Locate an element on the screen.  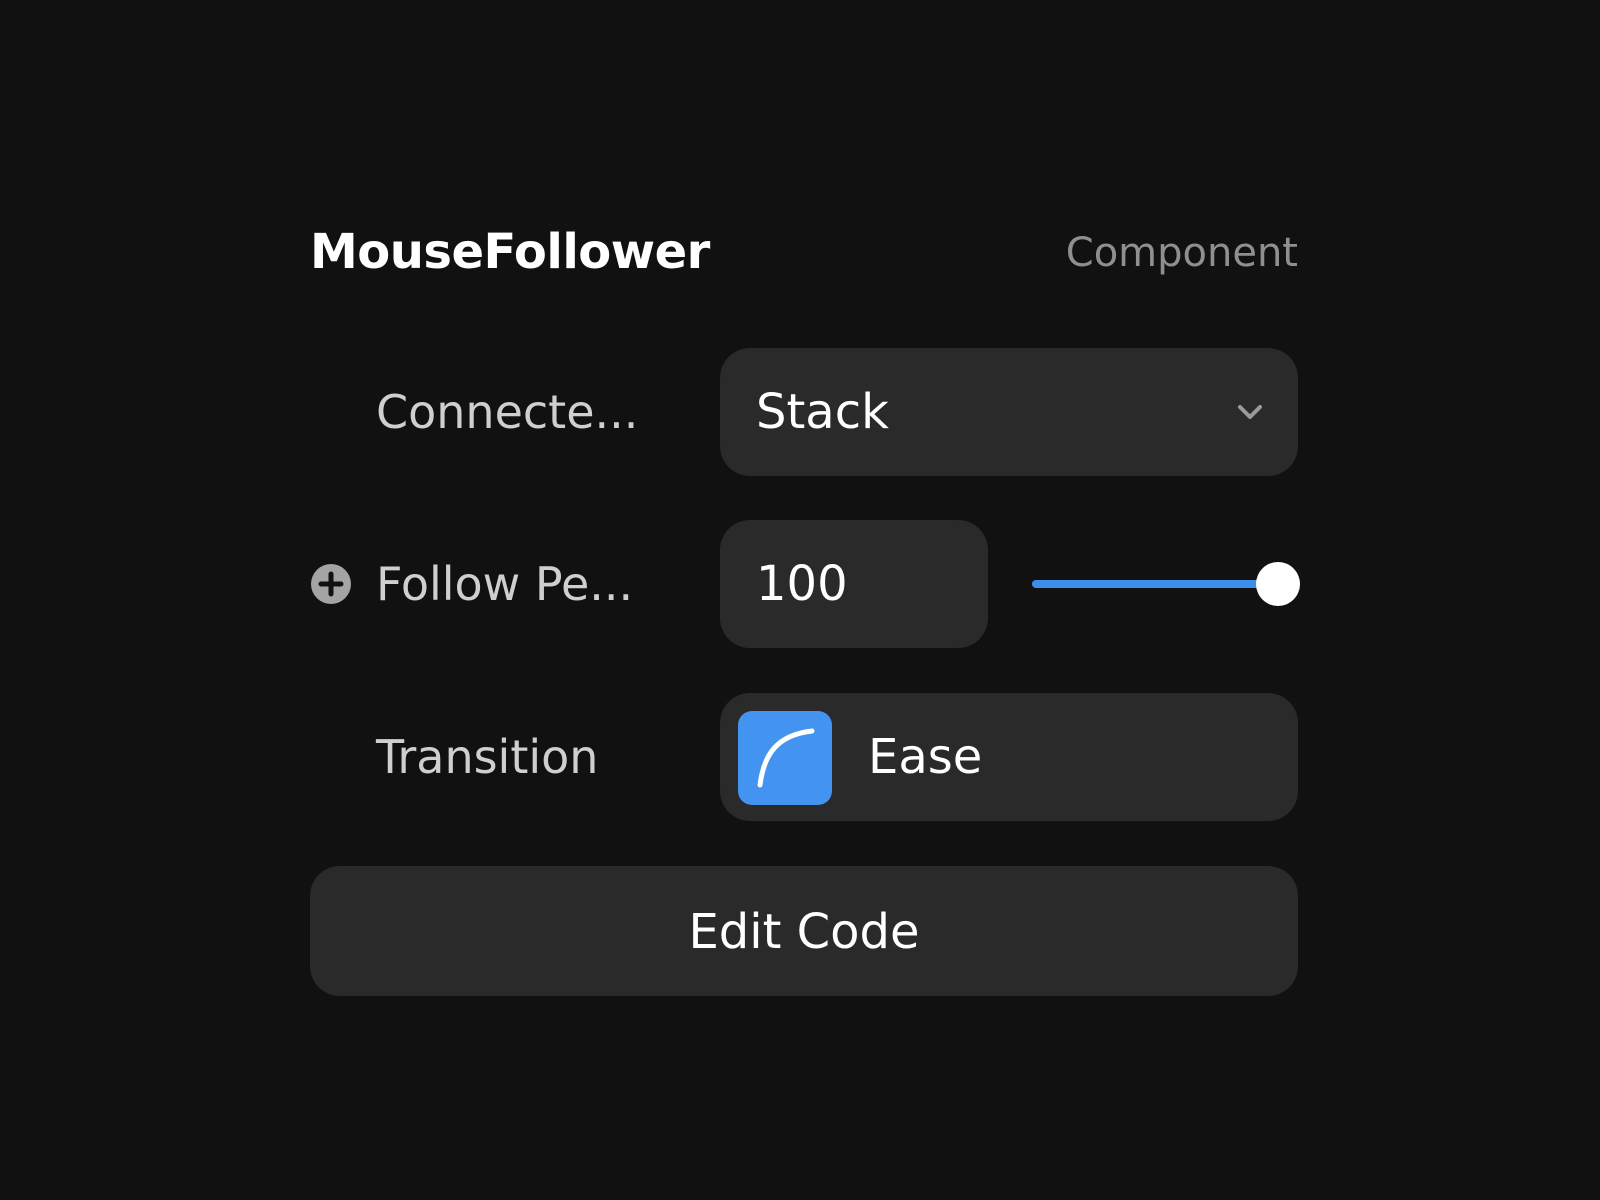
property-row-transition: Transition Ease is located at coordinates (804, 757).